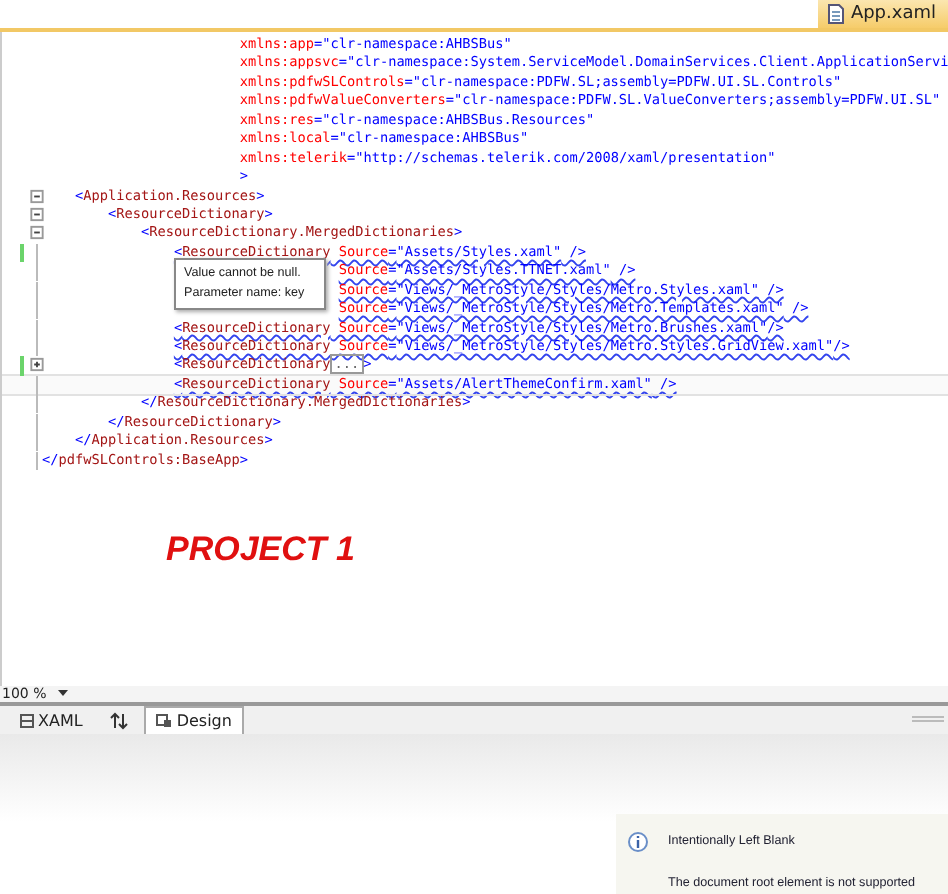  What do you see at coordinates (928, 719) in the screenshot?
I see `splitter-grip-icon` at bounding box center [928, 719].